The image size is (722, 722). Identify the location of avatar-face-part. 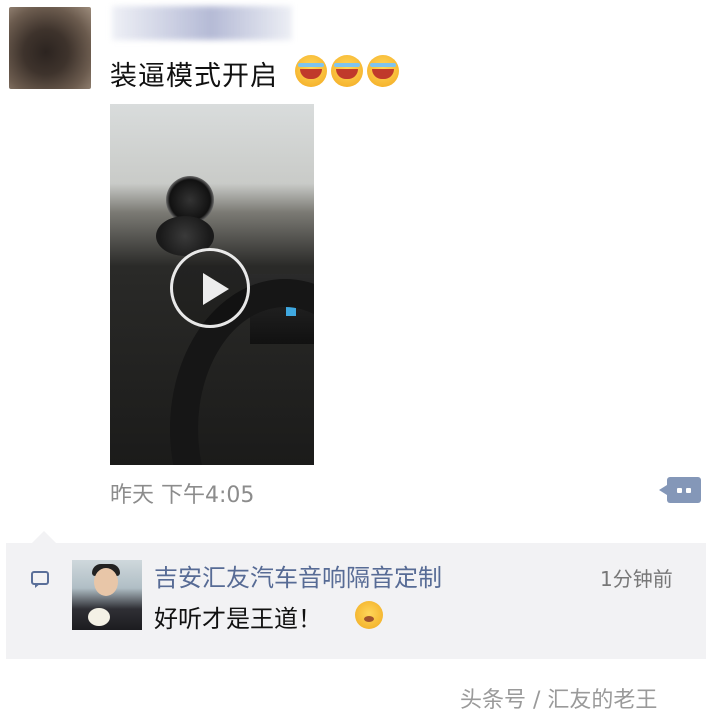
(106, 582).